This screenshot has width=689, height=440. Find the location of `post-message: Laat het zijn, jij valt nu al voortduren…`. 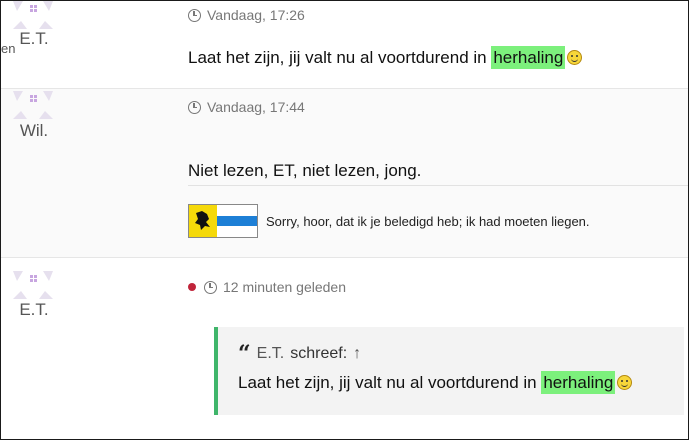

post-message: Laat het zijn, jij valt nu al voortduren… is located at coordinates (385, 57).